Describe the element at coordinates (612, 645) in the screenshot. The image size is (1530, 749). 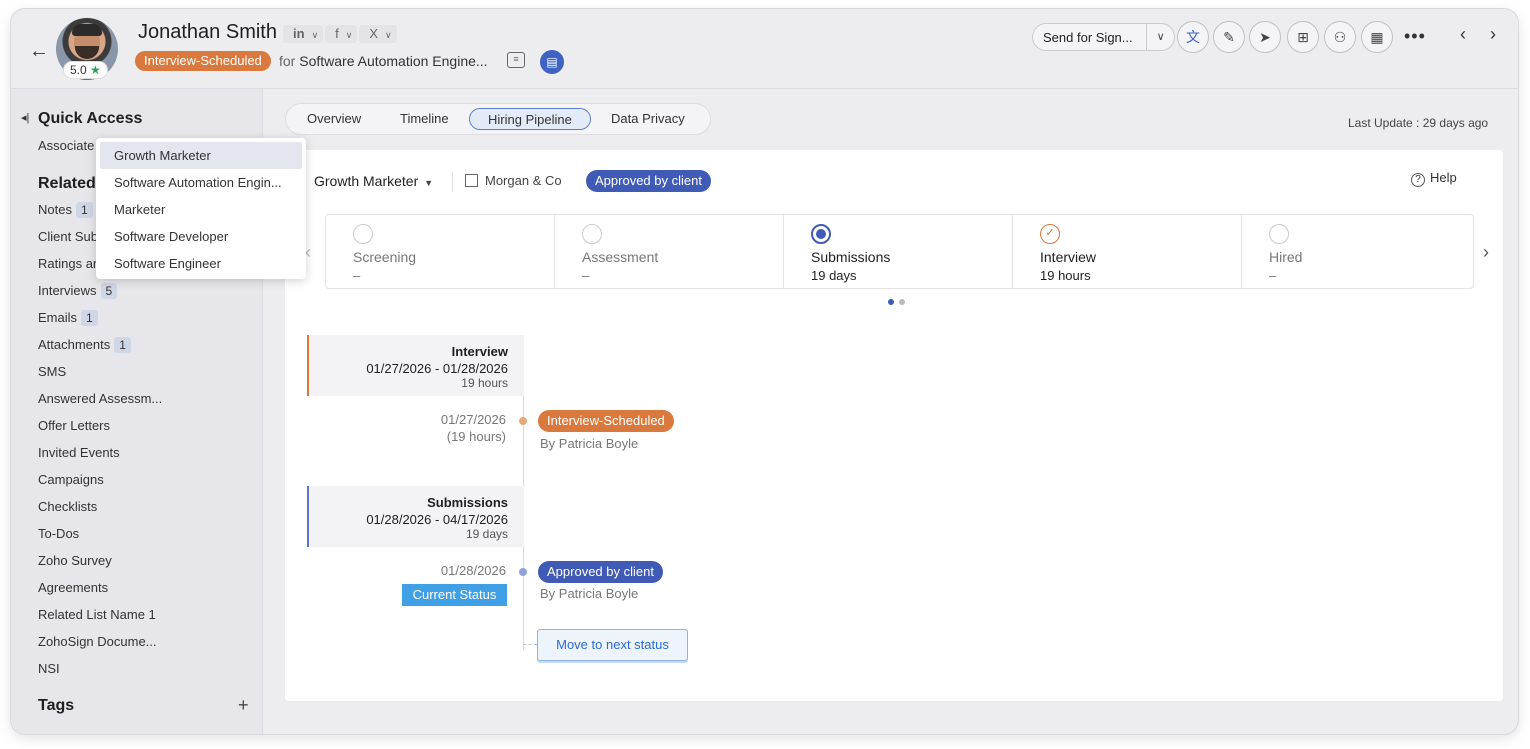
I see `move-to-next-status-button: Move to next status` at that location.